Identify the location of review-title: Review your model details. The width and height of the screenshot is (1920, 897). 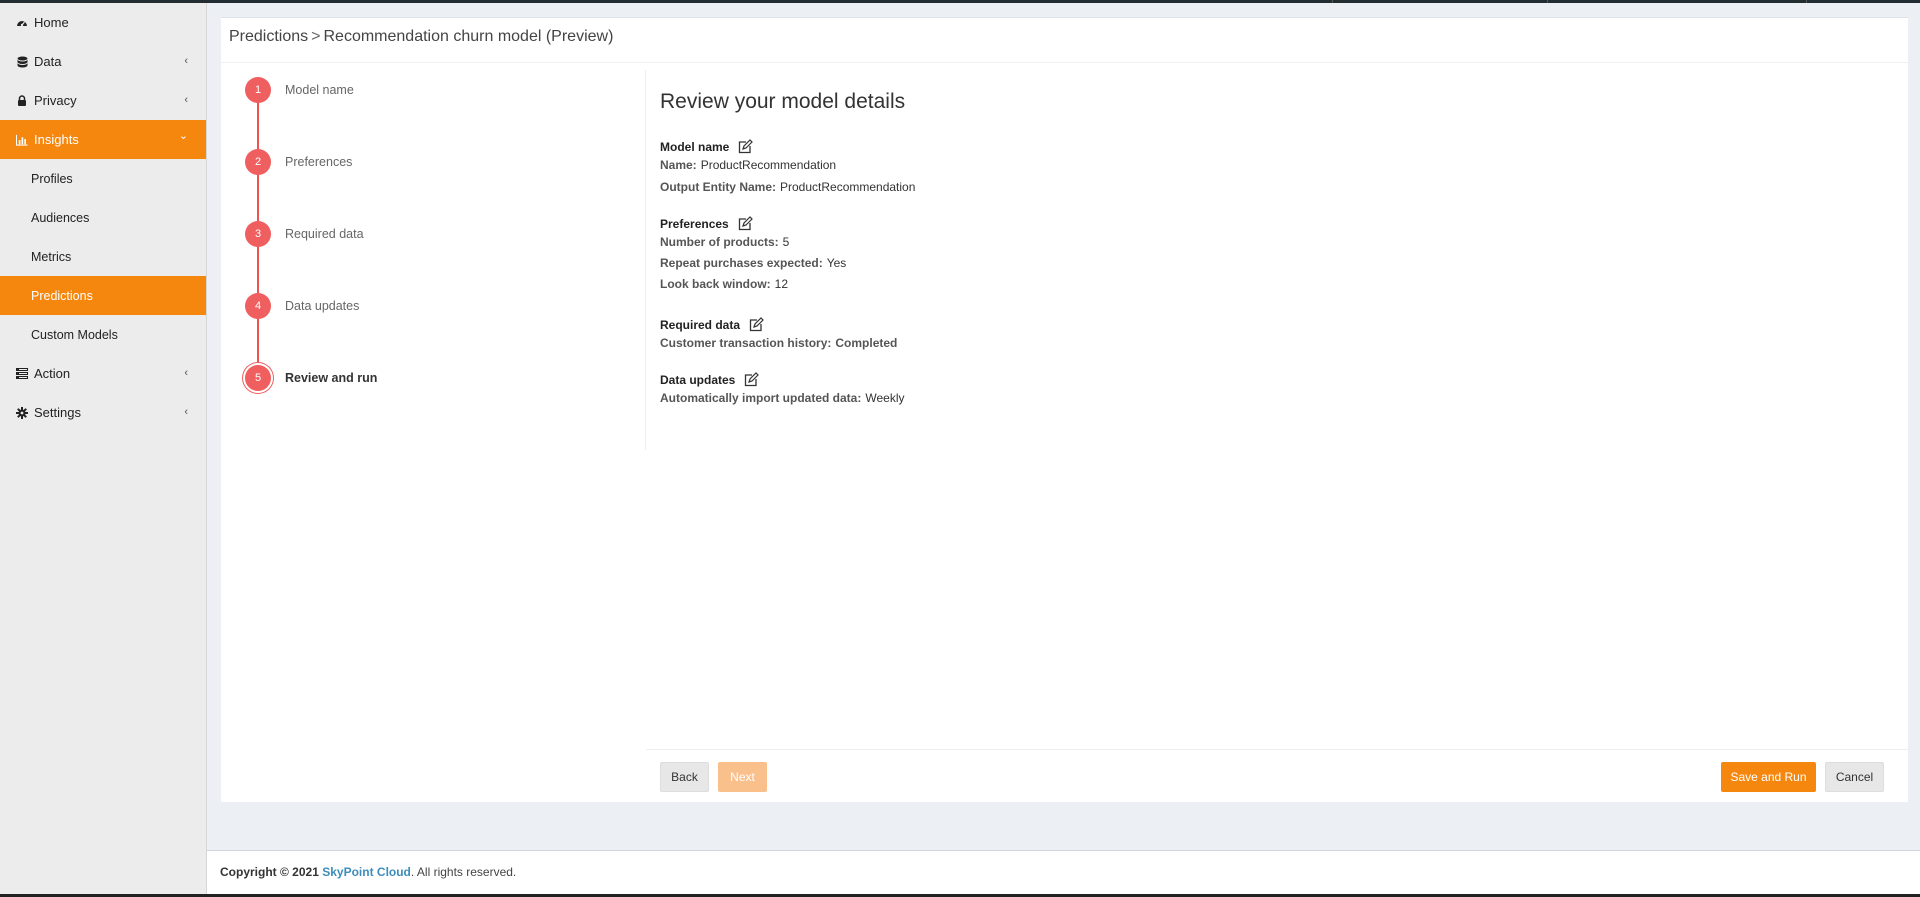
(783, 101).